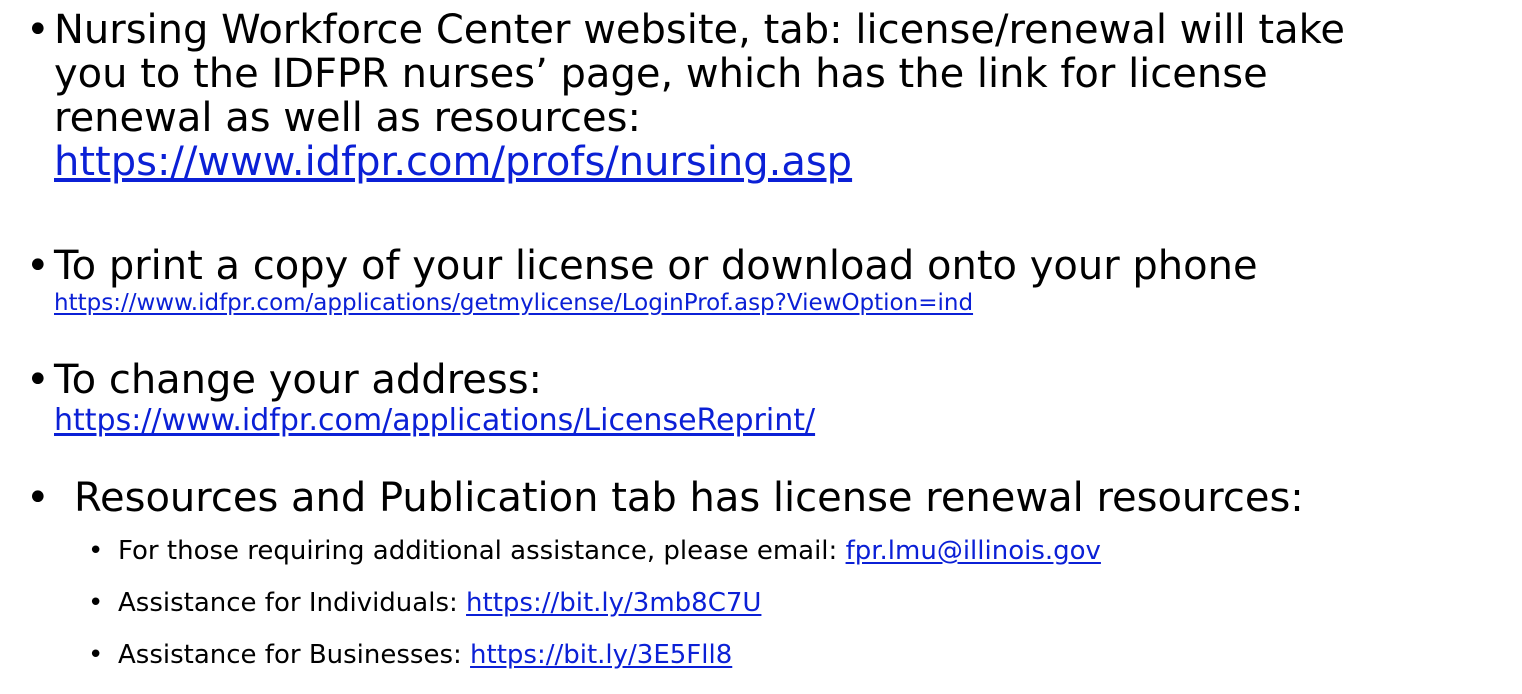 The height and width of the screenshot is (694, 1522). Describe the element at coordinates (973, 551) in the screenshot. I see `email-link: fpr.lmu@illinois.gov` at that location.